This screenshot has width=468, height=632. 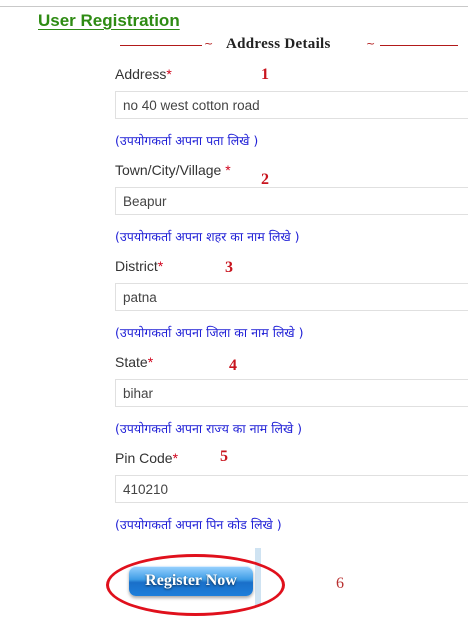 What do you see at coordinates (224, 456) in the screenshot?
I see `annotation-5: 5` at bounding box center [224, 456].